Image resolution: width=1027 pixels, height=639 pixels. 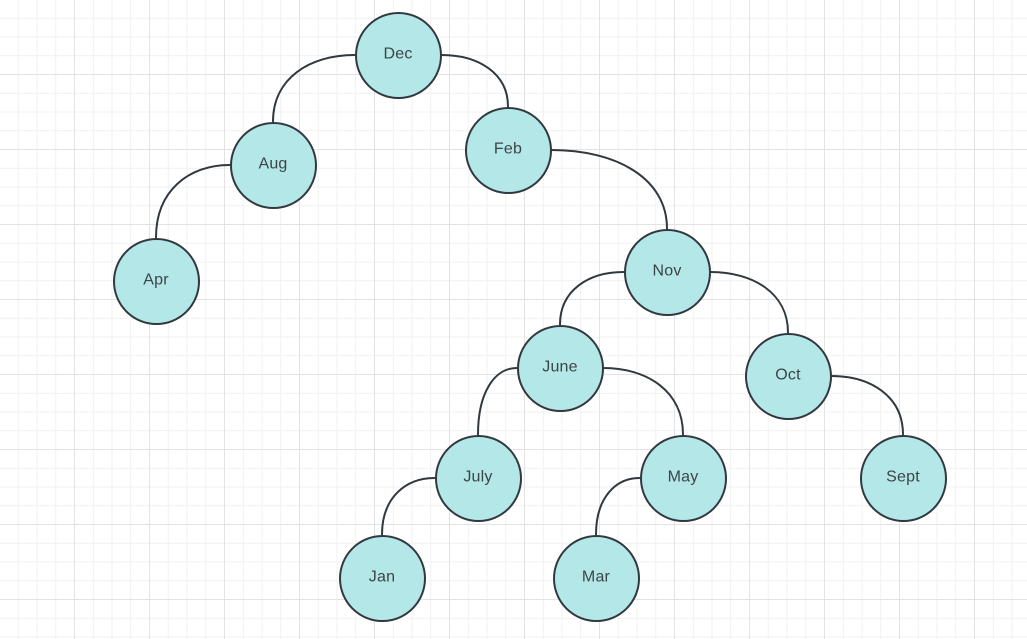 I want to click on tree-edge-nov-june, so click(x=592, y=298).